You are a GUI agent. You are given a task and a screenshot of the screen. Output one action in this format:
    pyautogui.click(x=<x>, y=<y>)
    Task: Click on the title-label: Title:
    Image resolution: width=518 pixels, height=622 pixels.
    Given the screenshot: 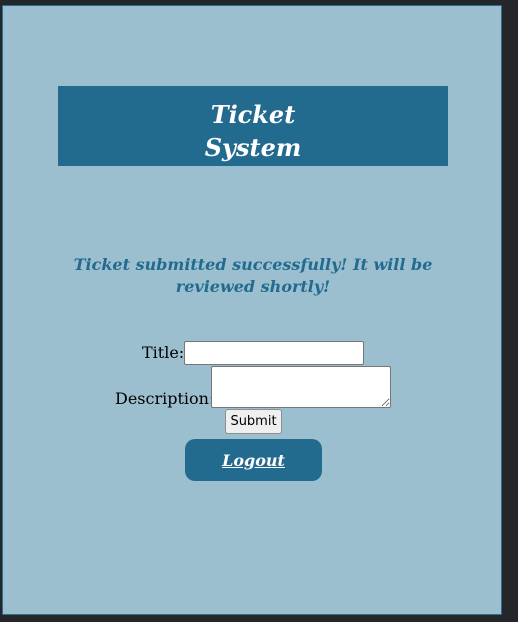 What is the action you would take?
    pyautogui.click(x=163, y=352)
    